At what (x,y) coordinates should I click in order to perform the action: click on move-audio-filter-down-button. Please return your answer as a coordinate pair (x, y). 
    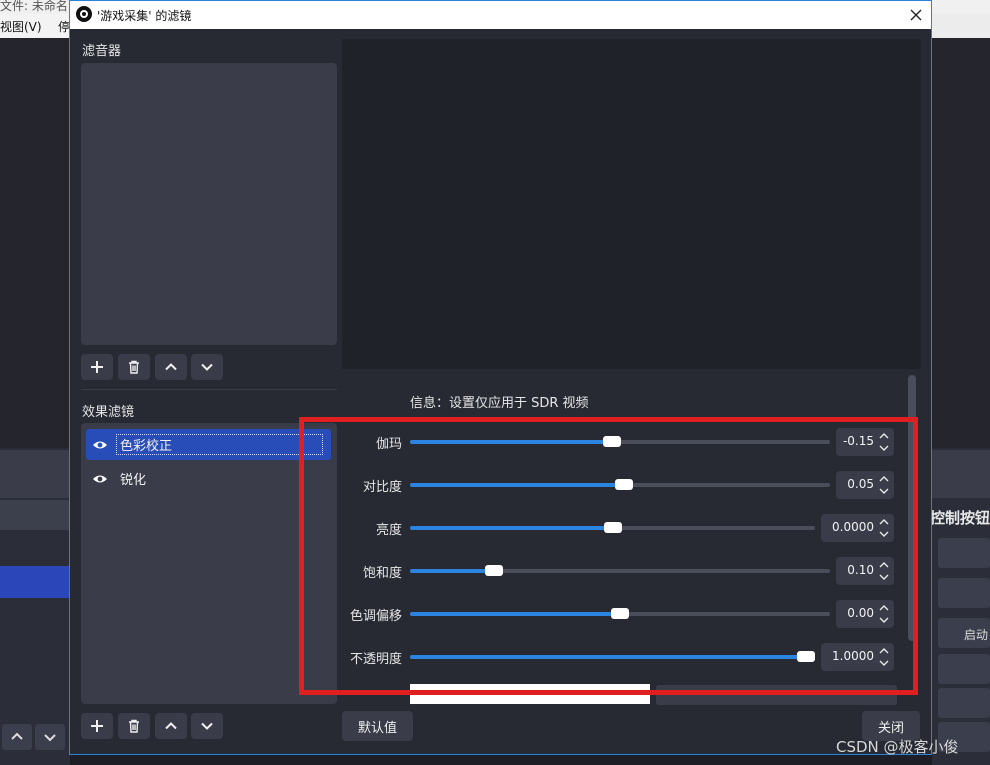
    Looking at the image, I should click on (207, 367).